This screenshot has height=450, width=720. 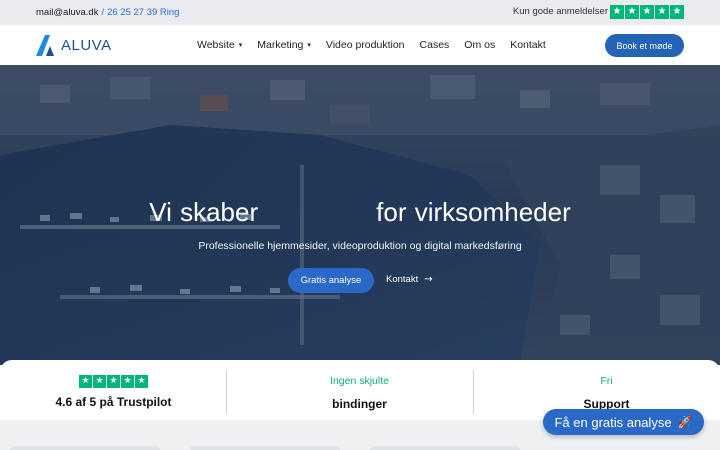 I want to click on stat-small-label: Ingen skjulte, so click(x=359, y=381).